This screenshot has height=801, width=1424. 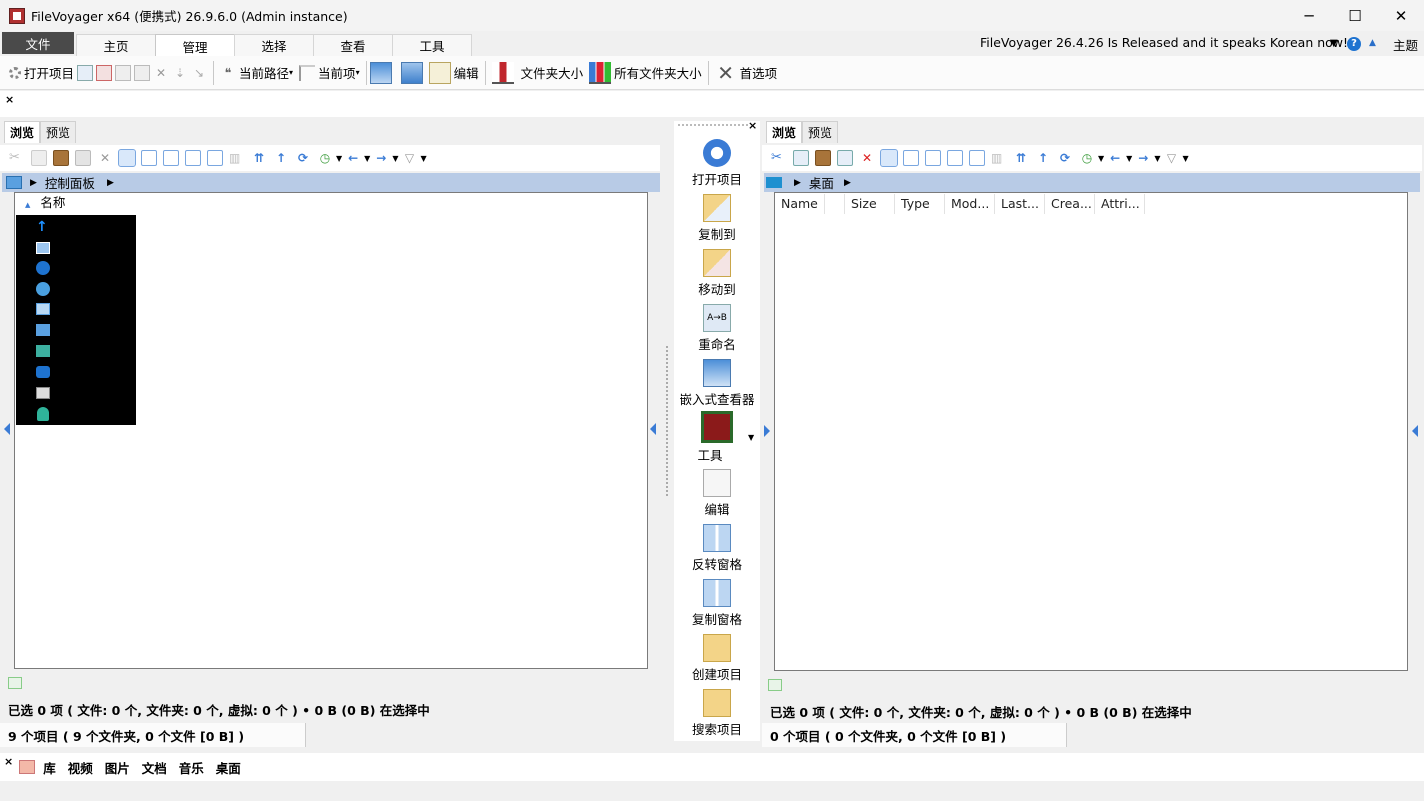 What do you see at coordinates (653, 429) in the screenshot?
I see `left-pane-arrow-icon` at bounding box center [653, 429].